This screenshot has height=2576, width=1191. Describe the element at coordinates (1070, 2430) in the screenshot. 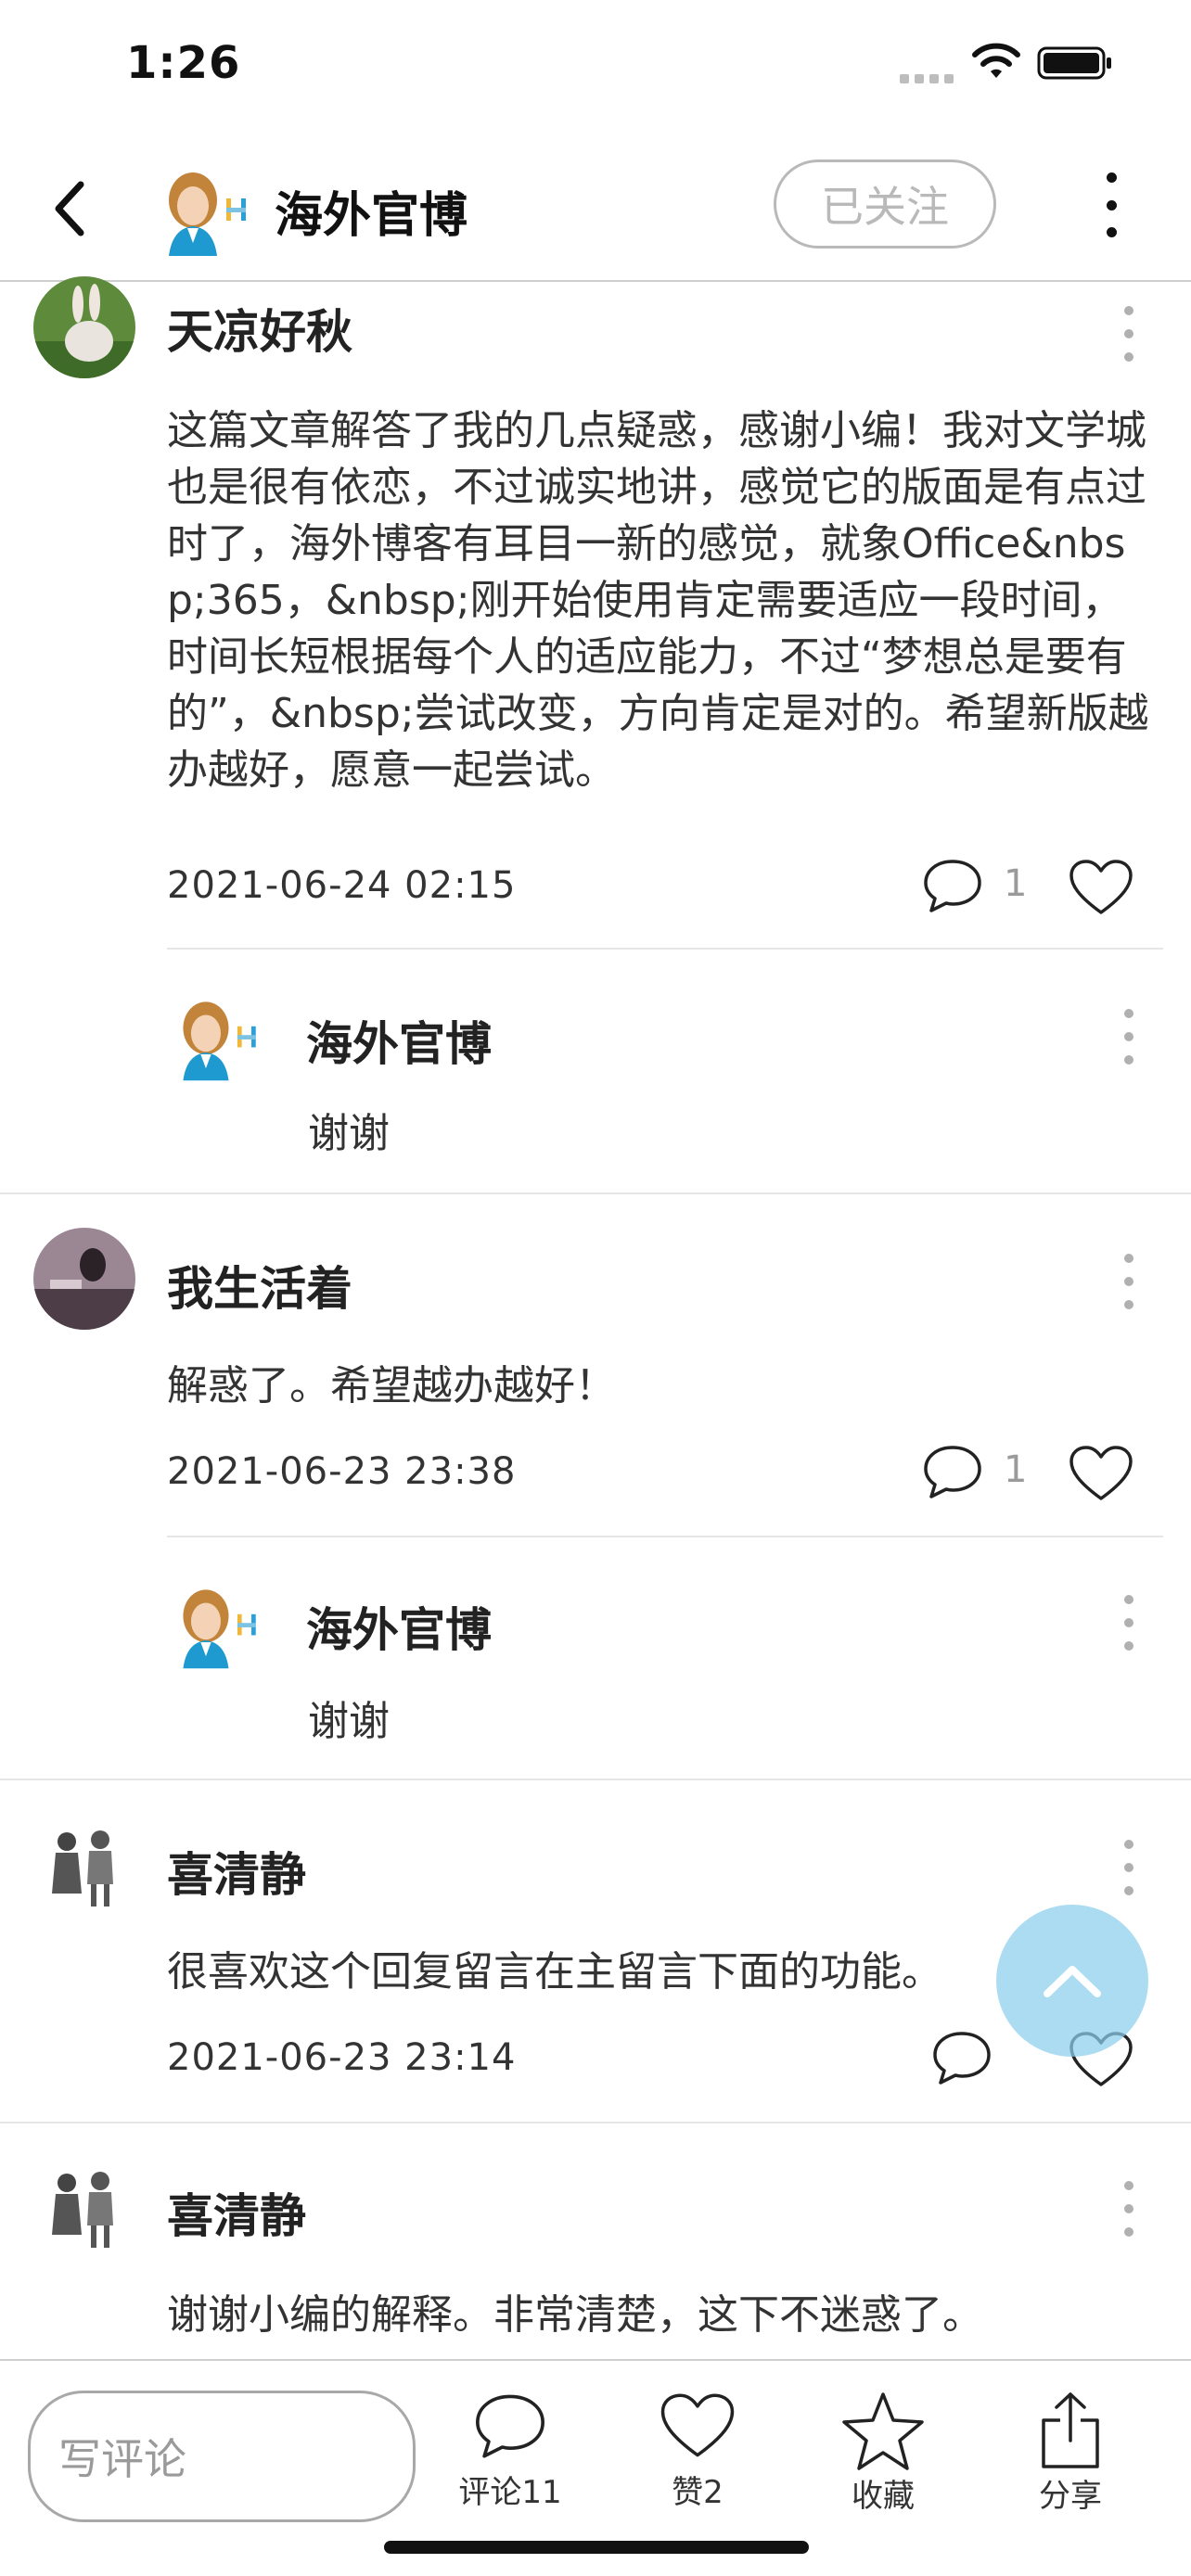

I see `share-icon` at that location.